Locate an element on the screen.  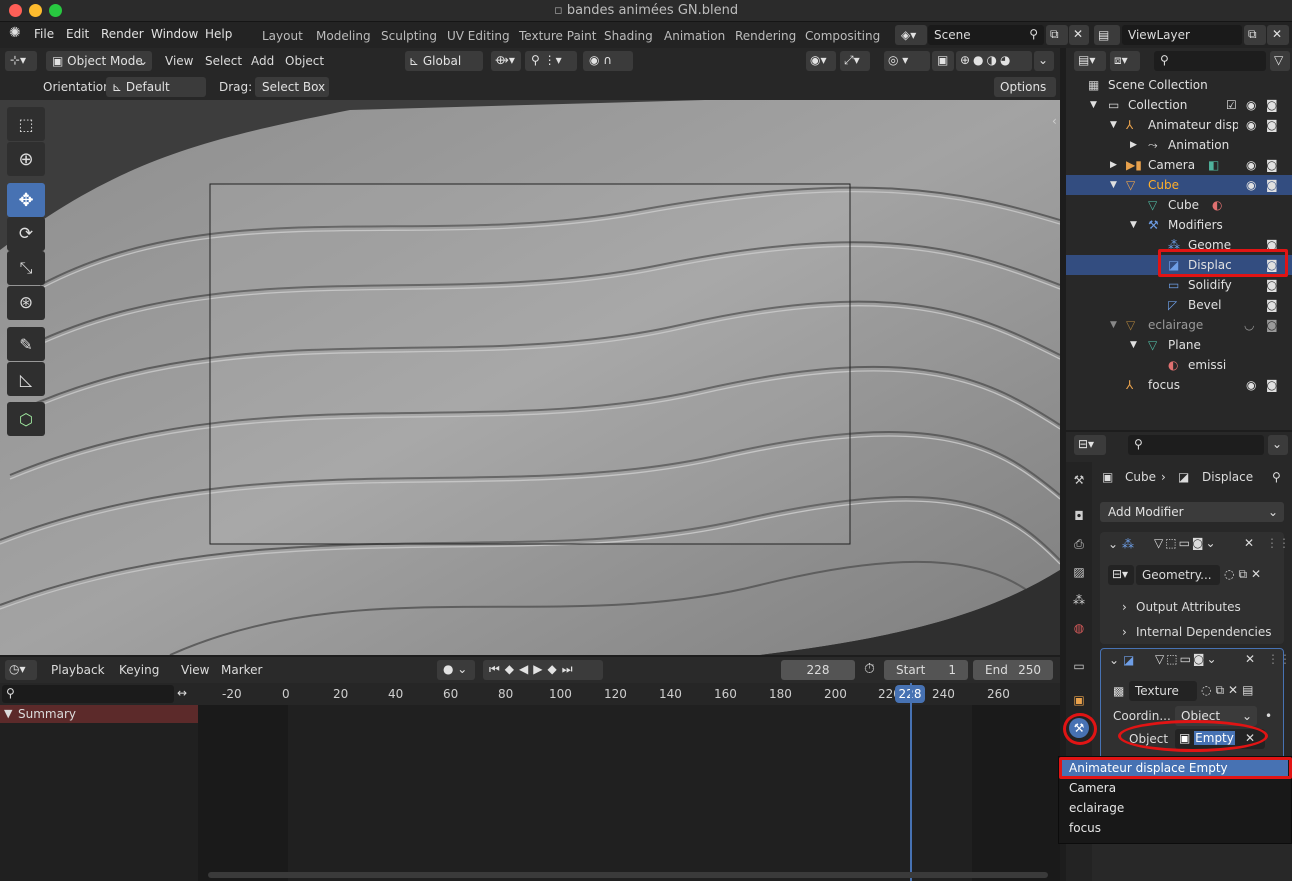
tab-render: ◘ is located at coordinates (1079, 516).